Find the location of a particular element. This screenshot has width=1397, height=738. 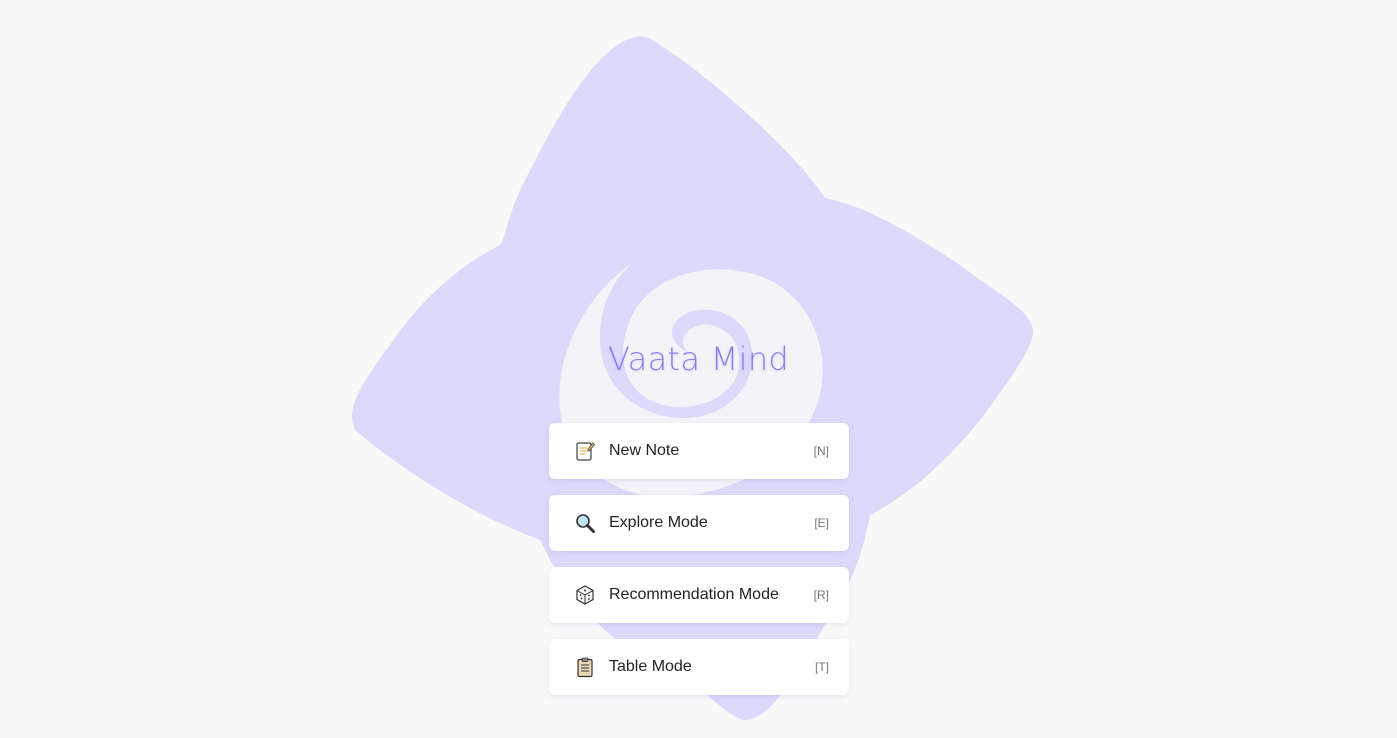

dice-icon is located at coordinates (585, 595).